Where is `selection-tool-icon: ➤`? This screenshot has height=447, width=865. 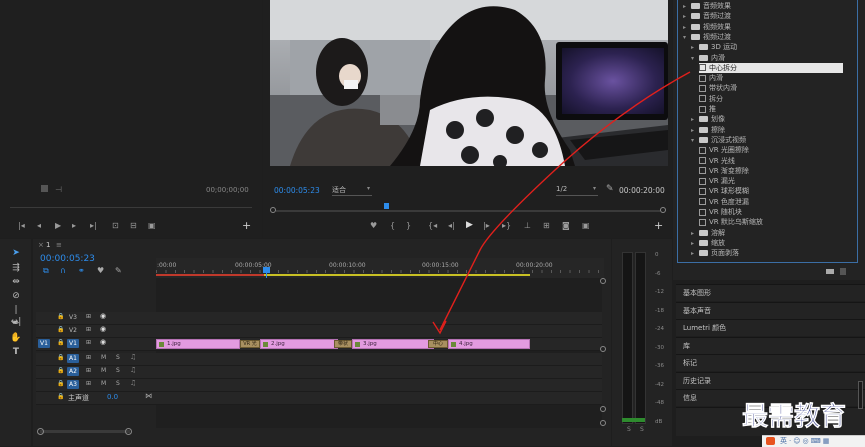 selection-tool-icon: ➤ is located at coordinates (16, 253).